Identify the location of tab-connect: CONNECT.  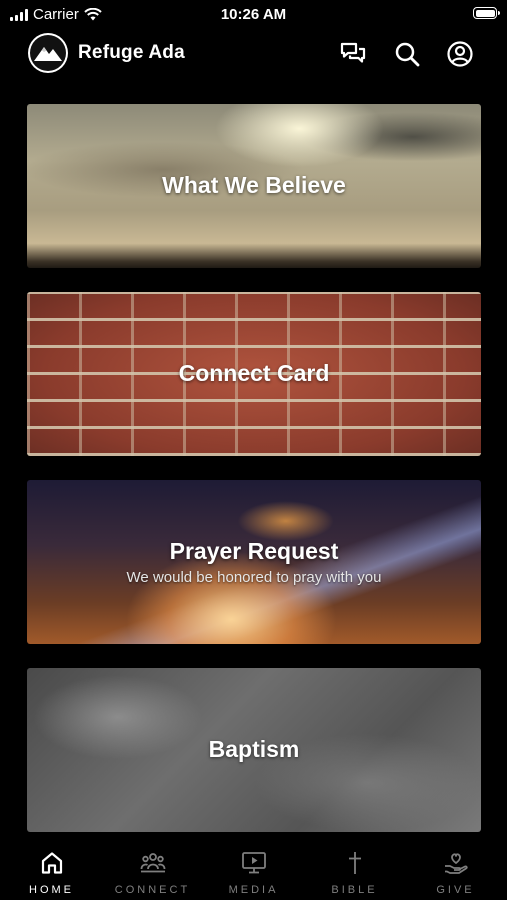
(152, 869).